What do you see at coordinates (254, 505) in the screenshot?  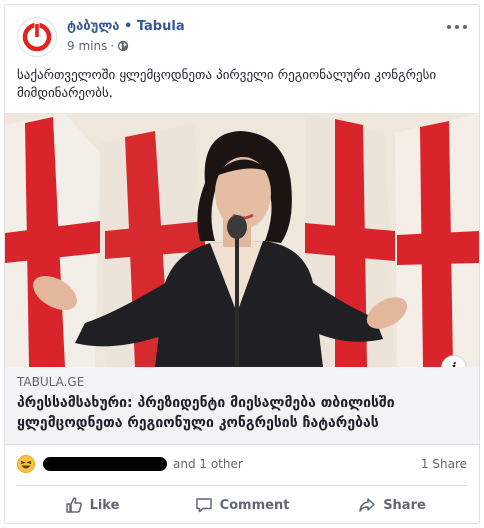 I see `comment-label: Comment` at bounding box center [254, 505].